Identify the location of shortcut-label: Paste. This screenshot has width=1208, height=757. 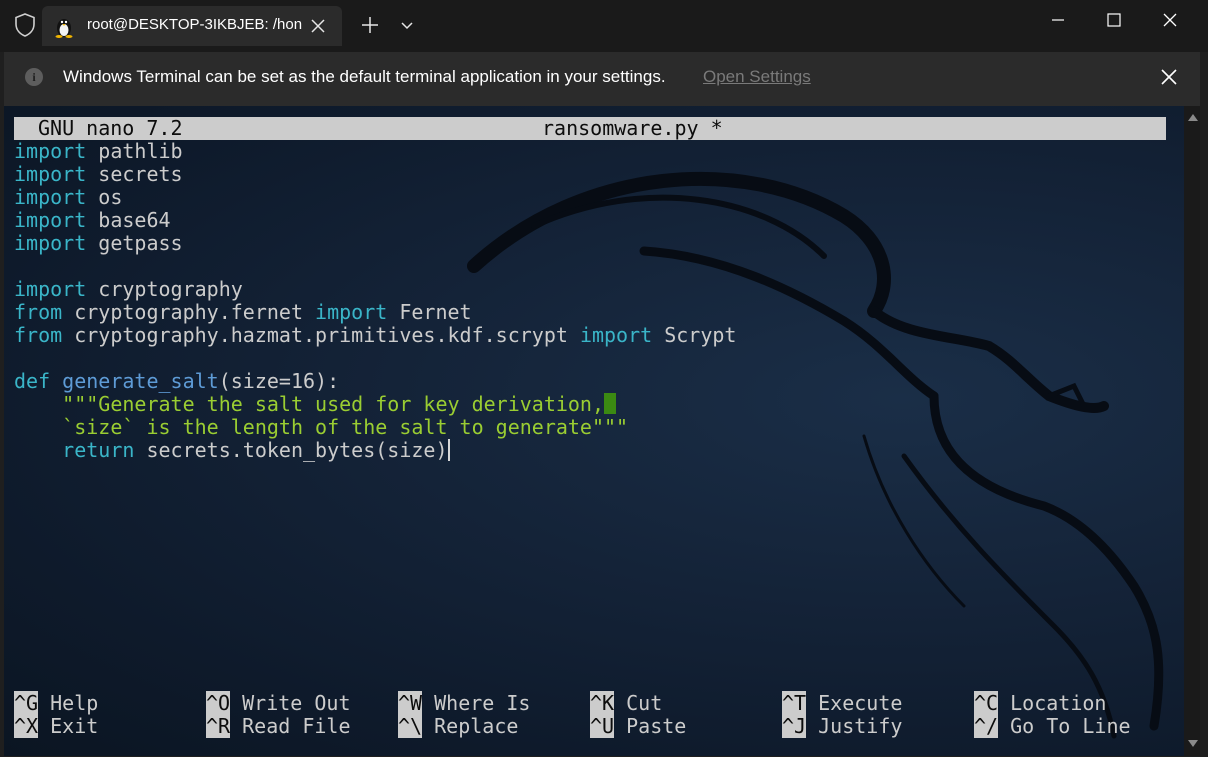
(656, 726).